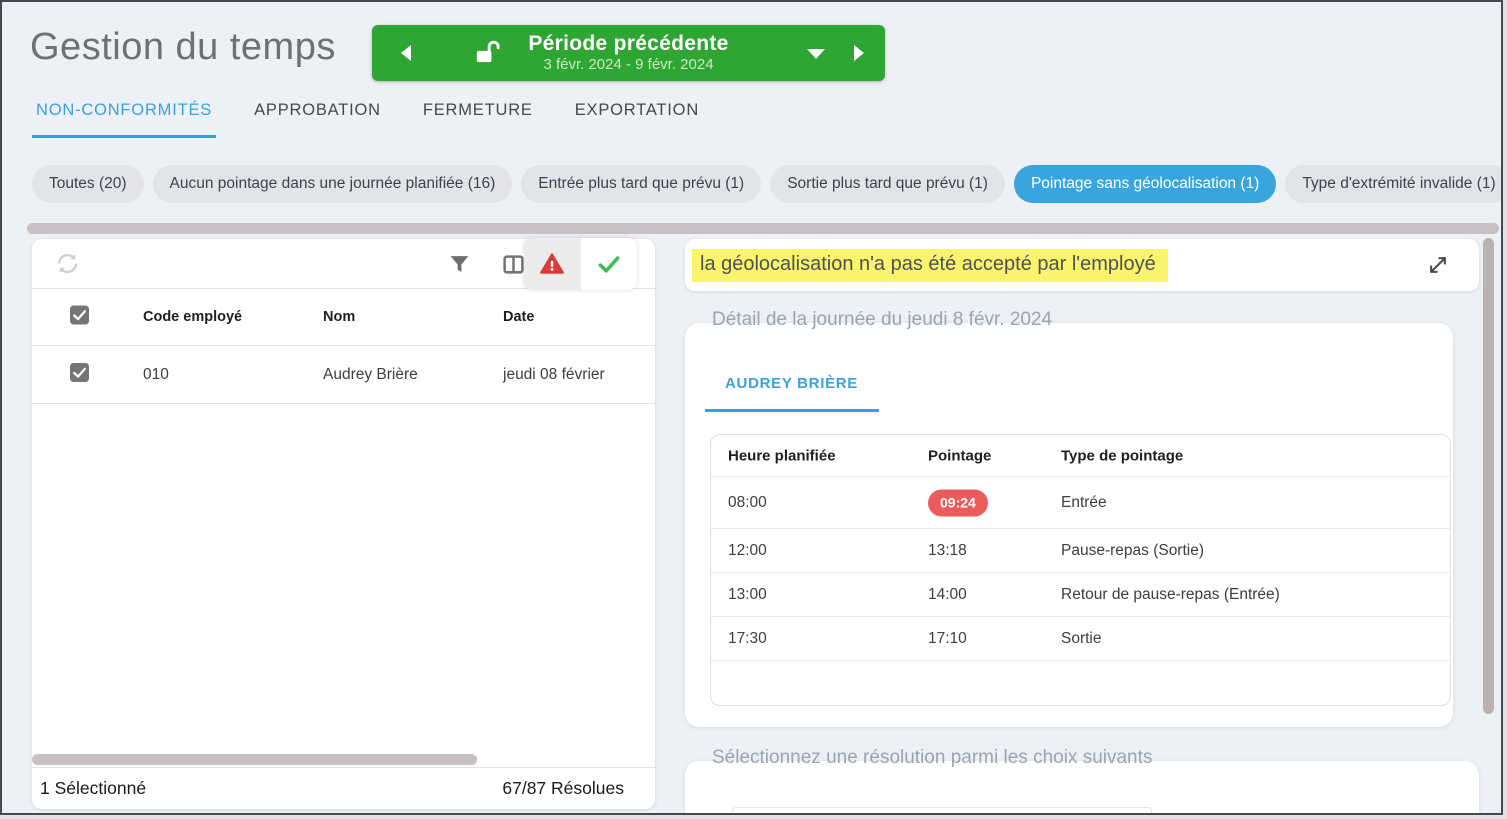  I want to click on cell-heure-planifiee: 17:30, so click(747, 638).